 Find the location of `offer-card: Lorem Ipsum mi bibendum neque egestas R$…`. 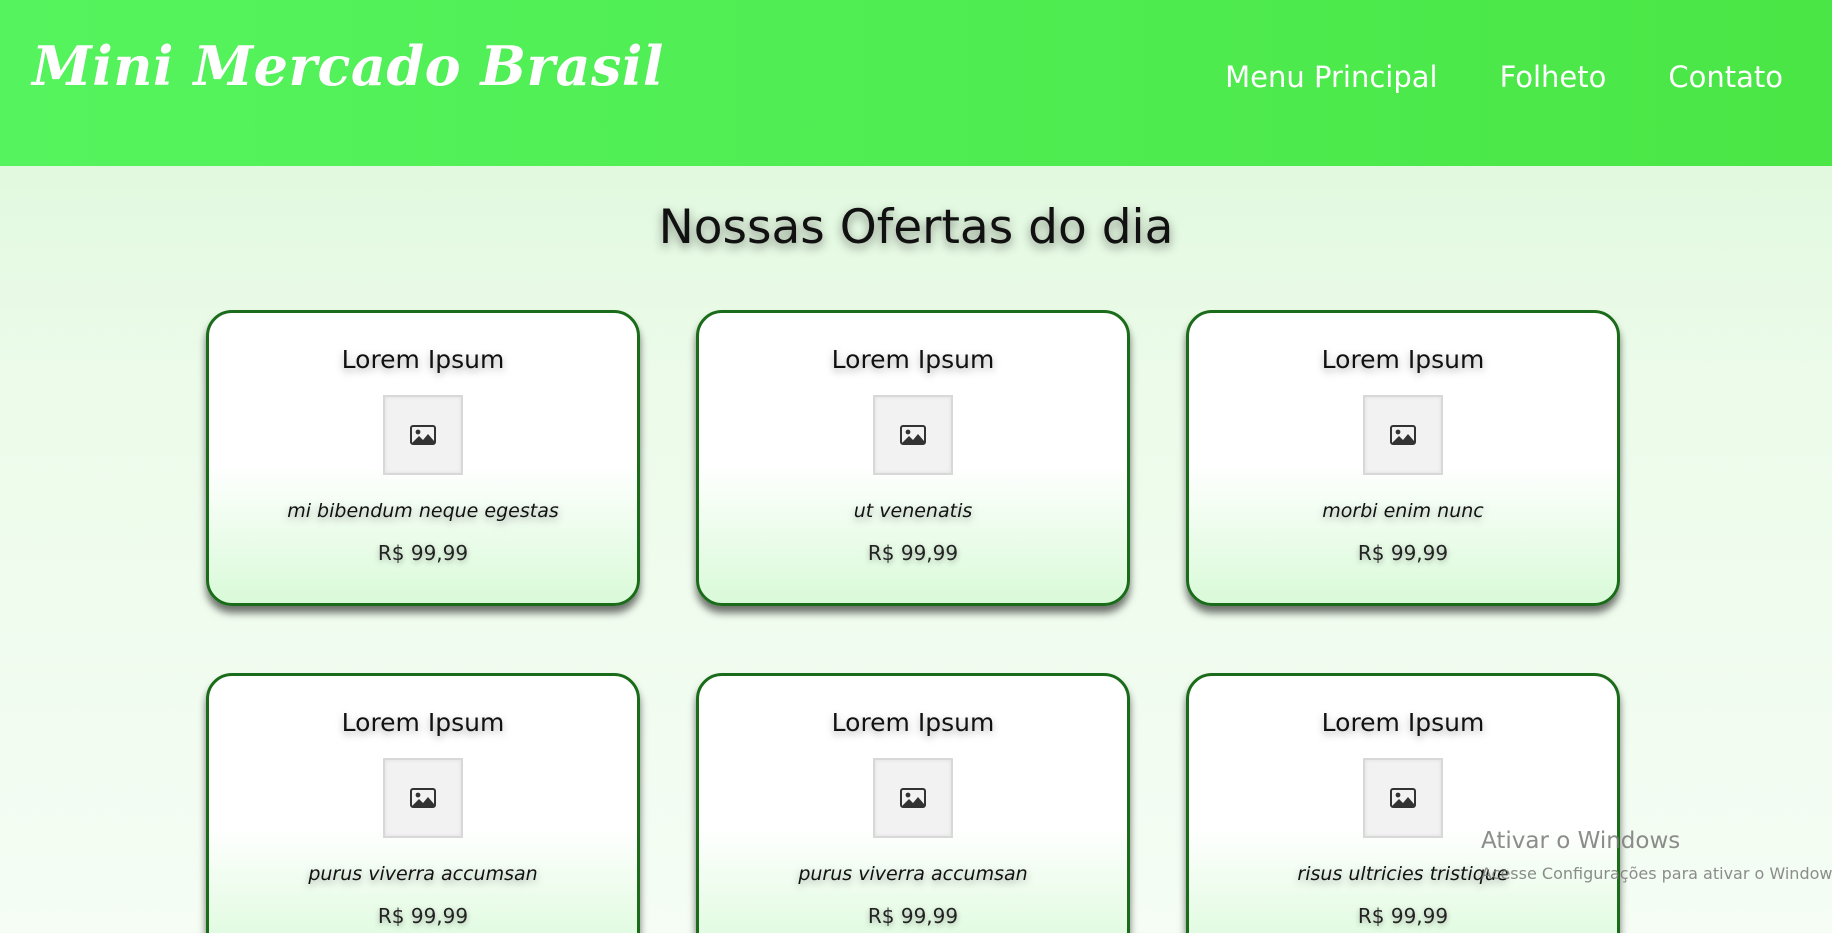

offer-card: Lorem Ipsum mi bibendum neque egestas R$… is located at coordinates (423, 458).